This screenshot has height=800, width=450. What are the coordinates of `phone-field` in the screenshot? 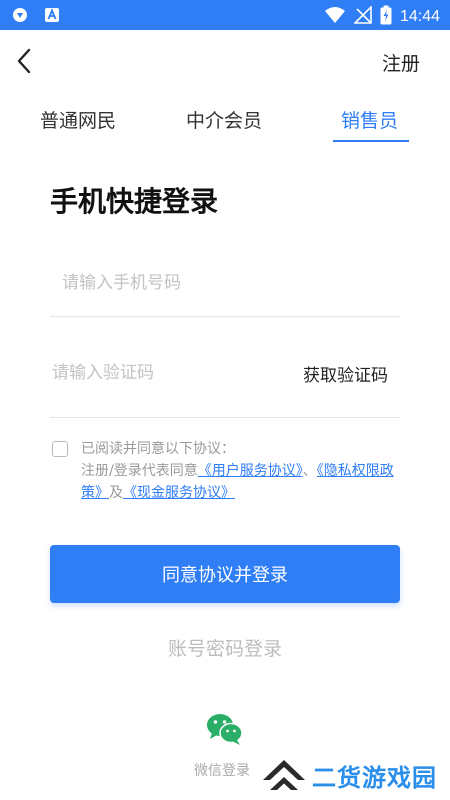 It's located at (225, 287).